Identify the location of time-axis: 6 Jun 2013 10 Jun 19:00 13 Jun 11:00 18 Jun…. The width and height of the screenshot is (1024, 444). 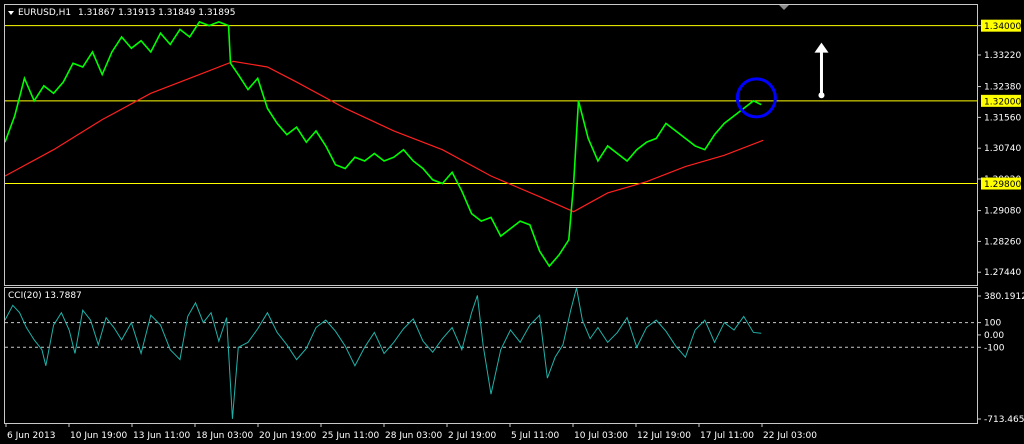
(411, 432).